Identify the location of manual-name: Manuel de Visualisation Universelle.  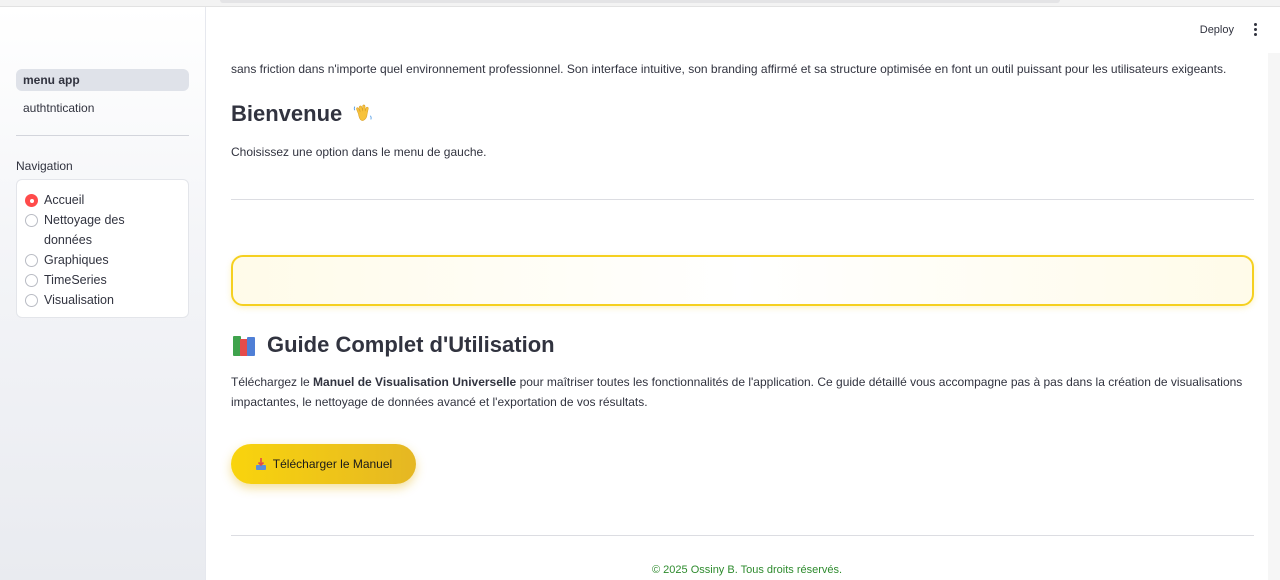
(415, 382).